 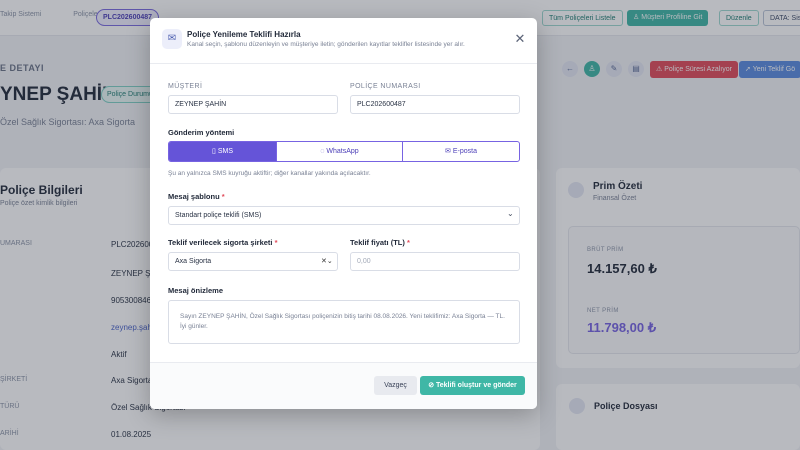 I want to click on method-option-sms: ▯ SMS, so click(x=222, y=151).